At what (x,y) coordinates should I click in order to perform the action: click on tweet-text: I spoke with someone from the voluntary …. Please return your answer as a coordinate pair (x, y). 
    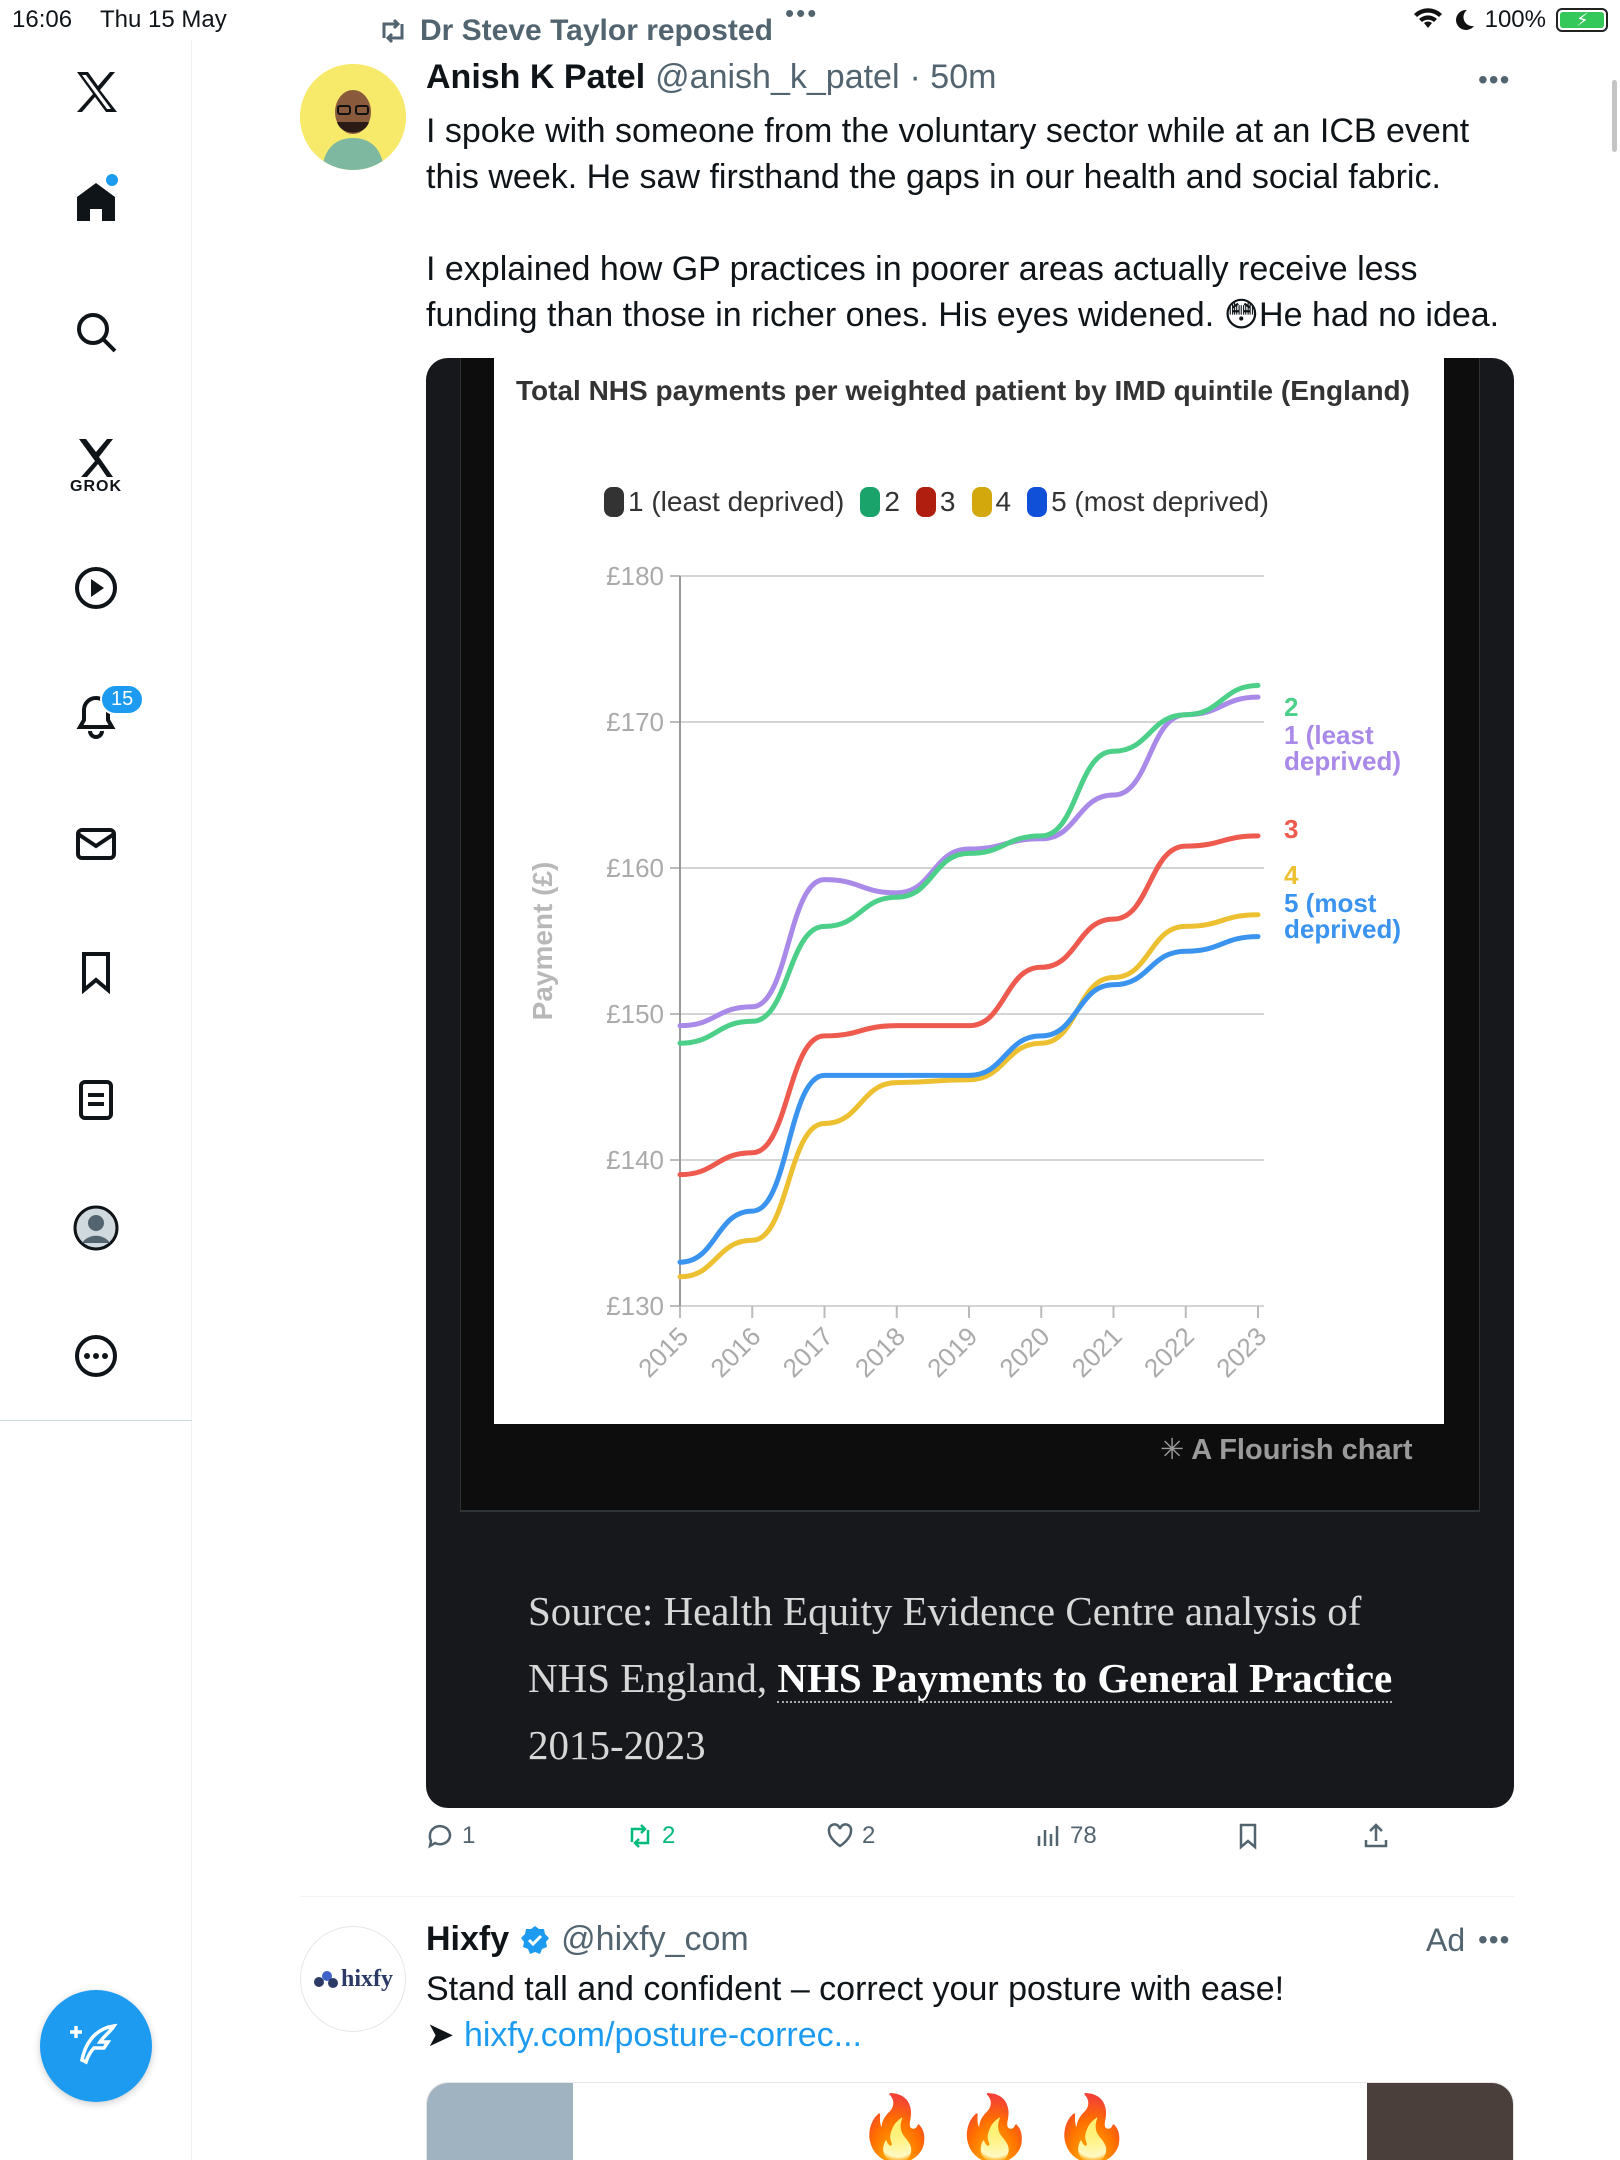
    Looking at the image, I should click on (976, 246).